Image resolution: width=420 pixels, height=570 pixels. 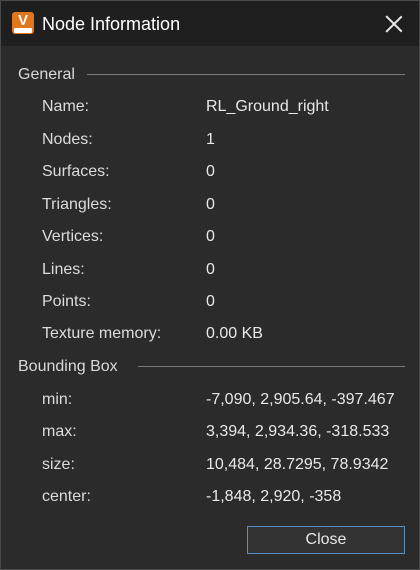 I want to click on info-row-points: Points: 0, so click(x=210, y=302).